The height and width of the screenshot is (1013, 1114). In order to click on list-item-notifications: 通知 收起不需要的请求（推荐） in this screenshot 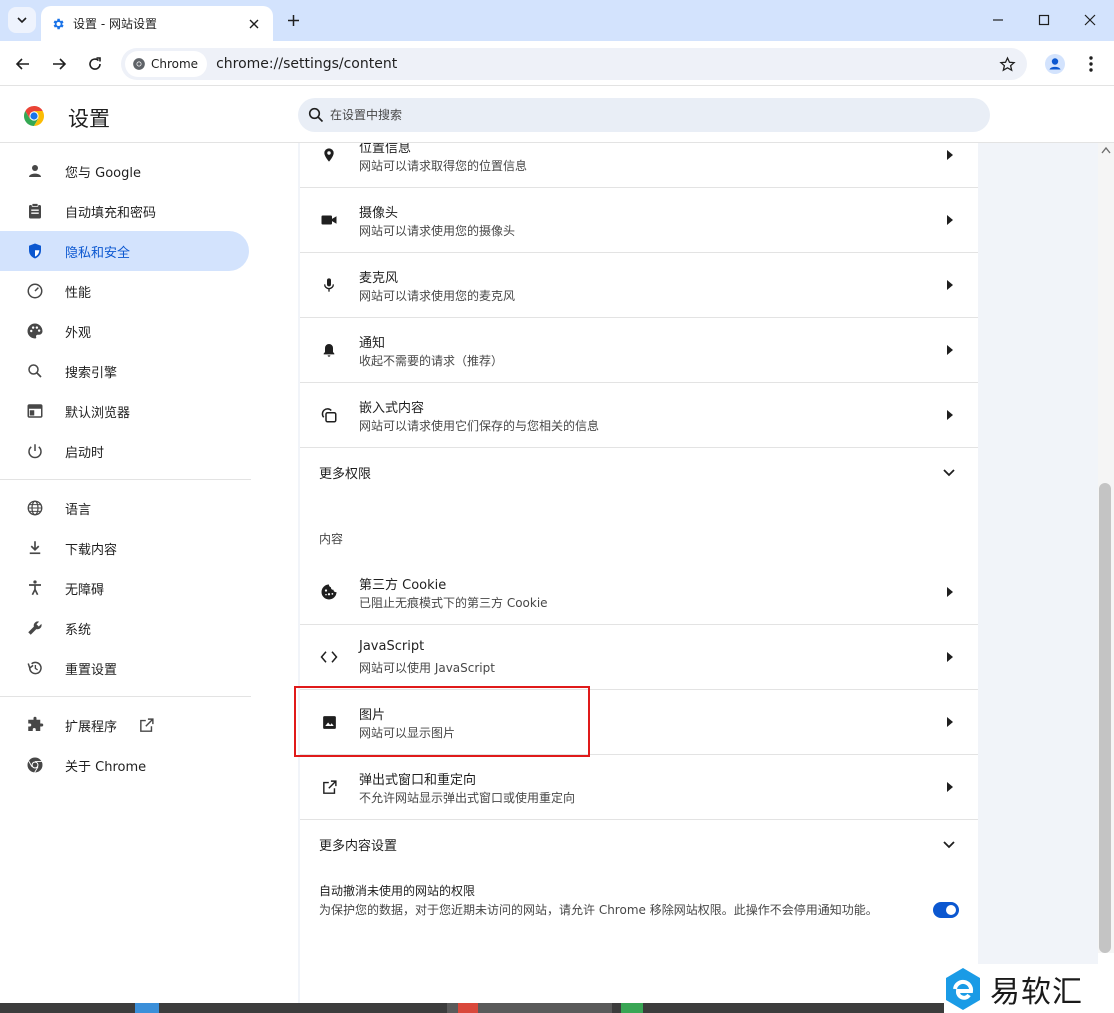, I will do `click(639, 350)`.